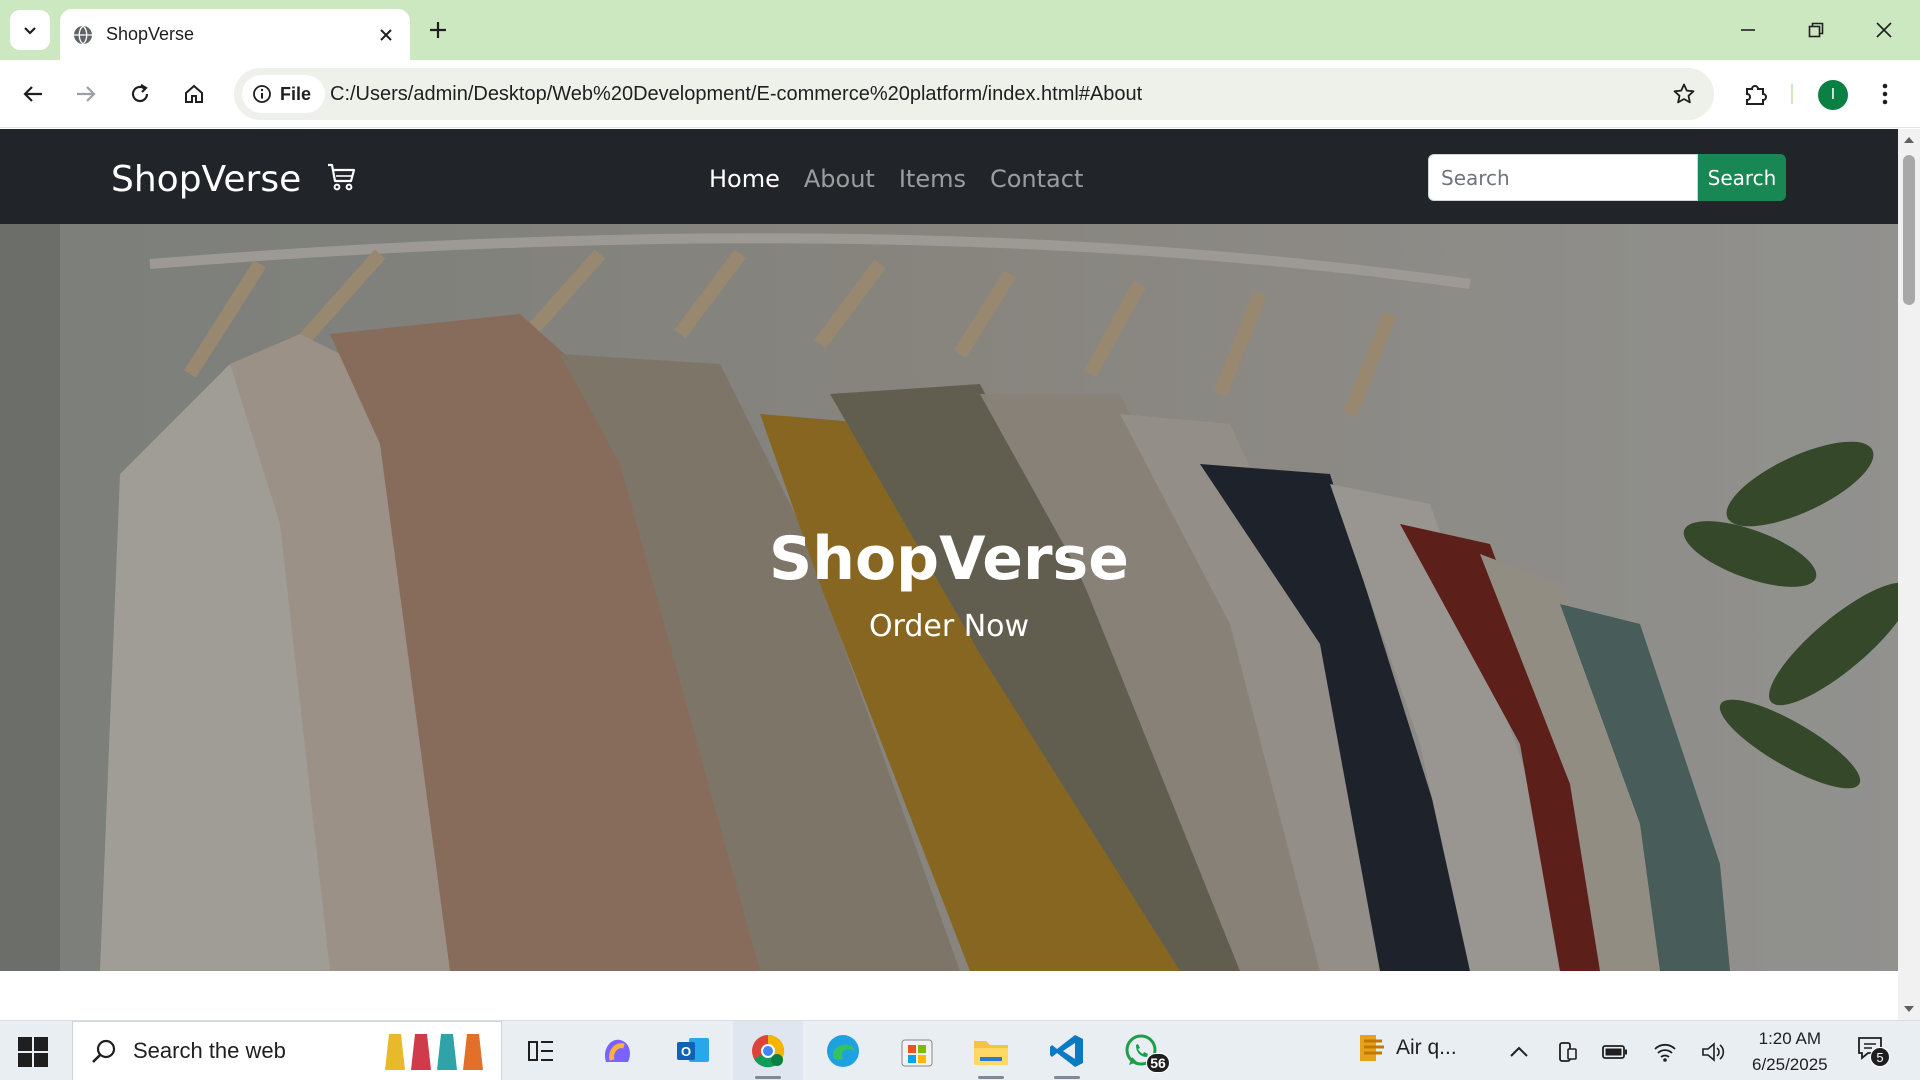 The image size is (1920, 1080). What do you see at coordinates (342, 177) in the screenshot?
I see `cart-icon` at bounding box center [342, 177].